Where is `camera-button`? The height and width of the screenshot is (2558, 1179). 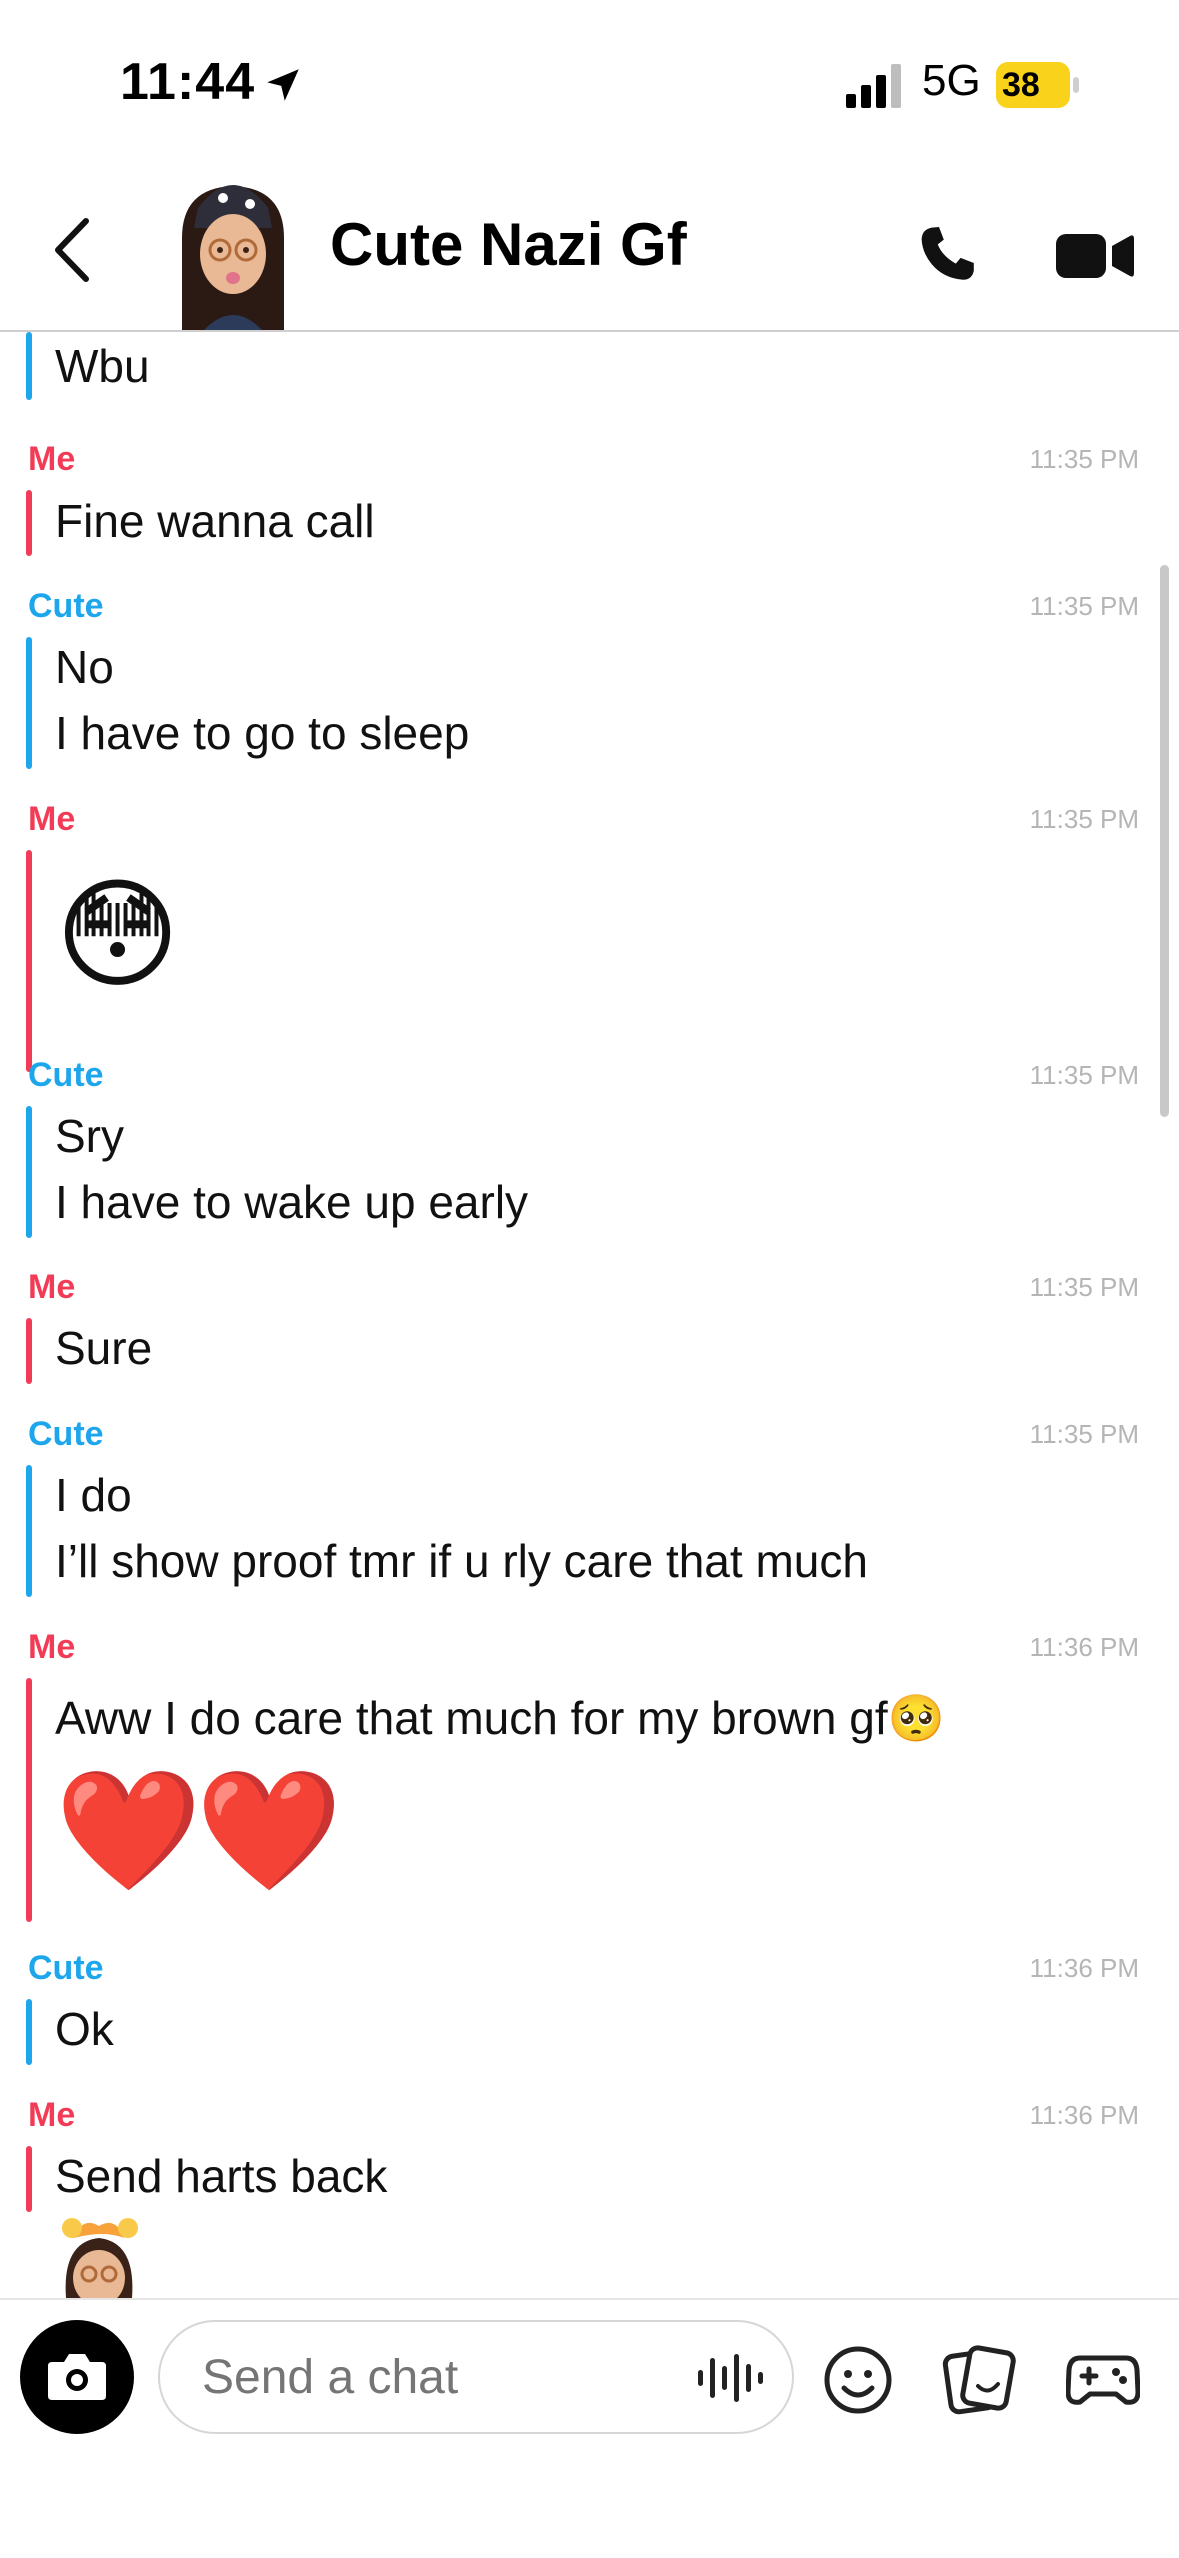
camera-button is located at coordinates (77, 2377).